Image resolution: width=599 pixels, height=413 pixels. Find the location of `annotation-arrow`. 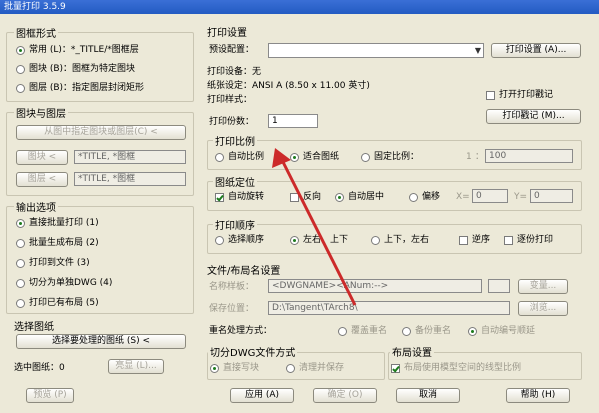

annotation-arrow is located at coordinates (314, 227).